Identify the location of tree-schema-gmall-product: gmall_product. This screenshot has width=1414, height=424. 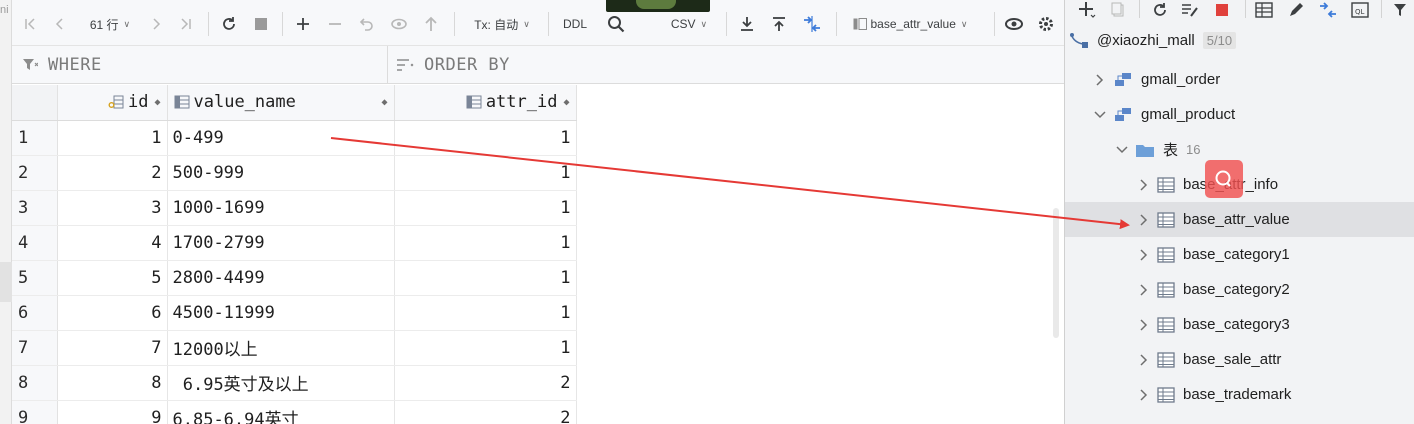
(1239, 114).